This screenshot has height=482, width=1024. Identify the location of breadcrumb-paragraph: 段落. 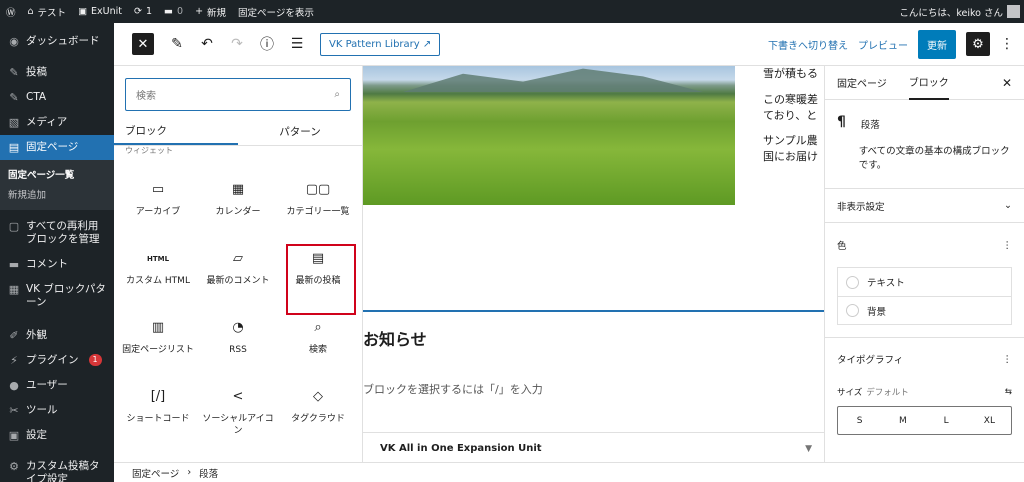
(208, 473).